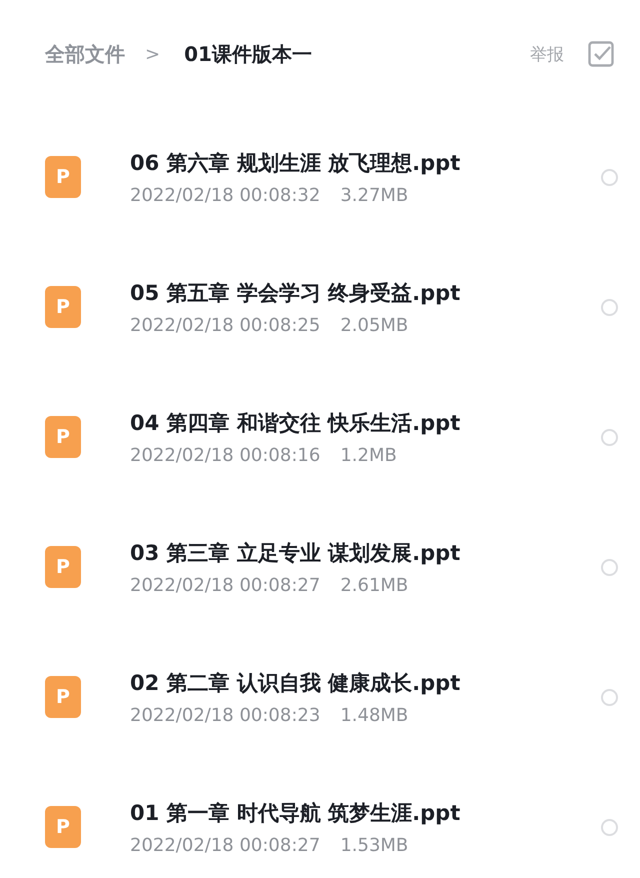 The width and height of the screenshot is (640, 878). What do you see at coordinates (368, 455) in the screenshot?
I see `file-size: 1.2MB` at bounding box center [368, 455].